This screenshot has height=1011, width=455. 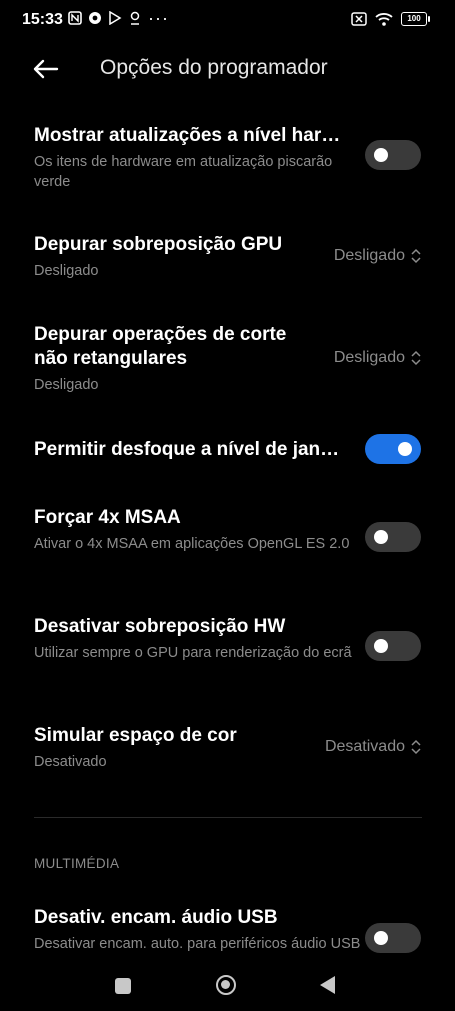 What do you see at coordinates (227, 21) in the screenshot?
I see `status-bar: 15:33 ··· 100` at bounding box center [227, 21].